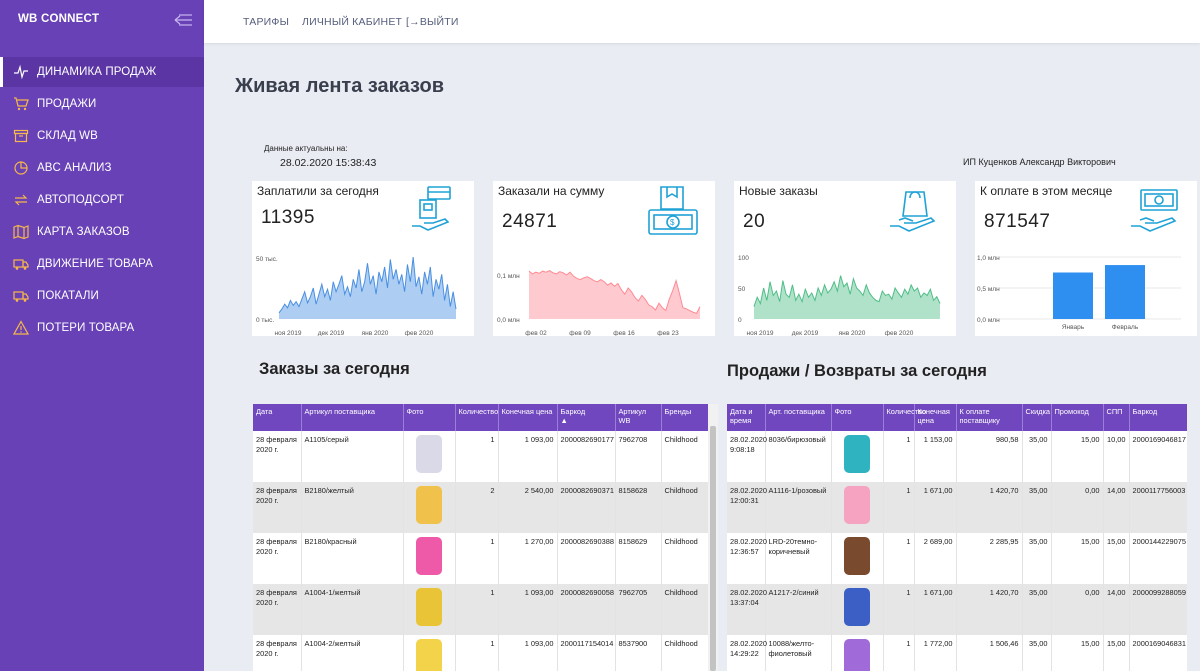 The image size is (1200, 671). What do you see at coordinates (508, 320) in the screenshot?
I see `y-tick-label: 0,0 млн` at bounding box center [508, 320].